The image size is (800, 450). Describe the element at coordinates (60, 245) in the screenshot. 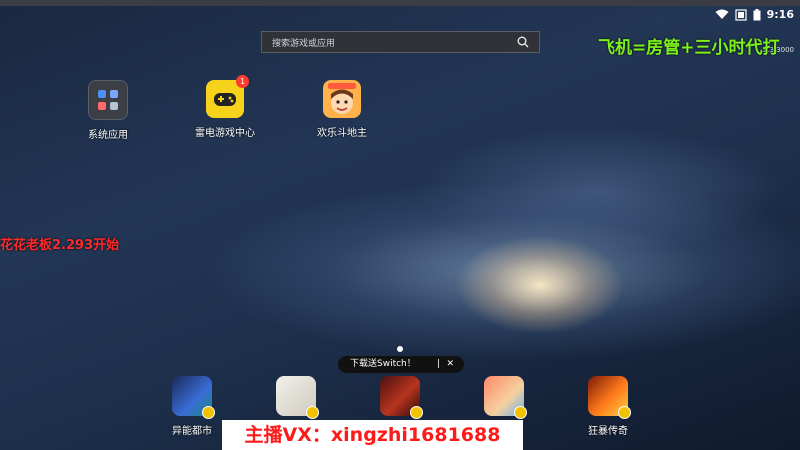

I see `stream-overlay-left: 花花老板2.293开始` at that location.